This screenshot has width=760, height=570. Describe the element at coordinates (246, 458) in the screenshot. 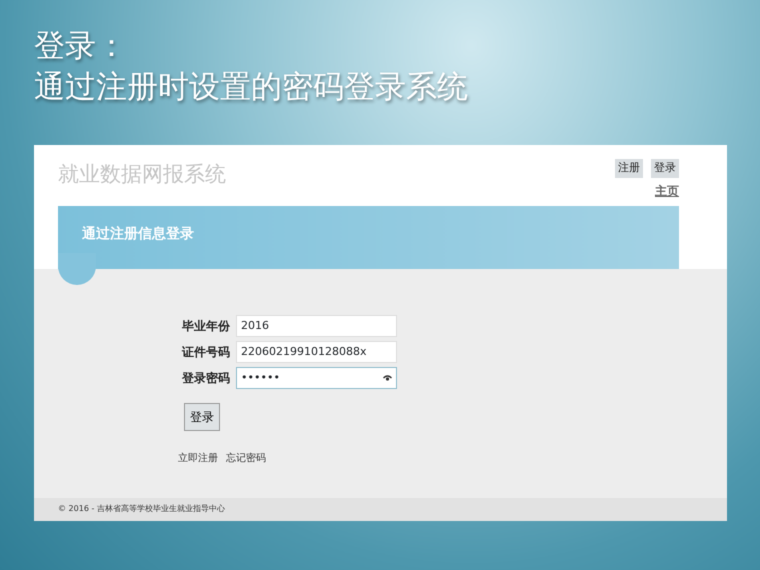

I see `text-link: 忘记密码` at that location.